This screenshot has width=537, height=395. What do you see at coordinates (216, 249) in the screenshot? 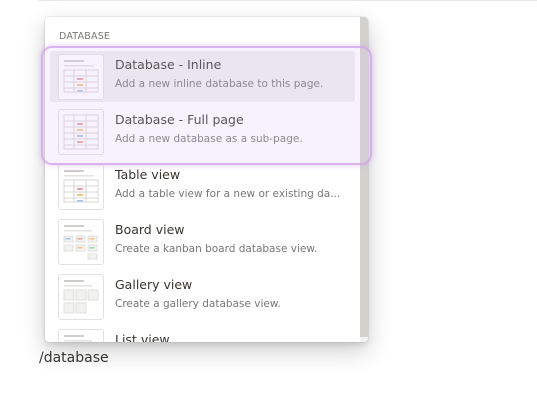
I see `menu-item-description: Create a kanban board database view.` at bounding box center [216, 249].